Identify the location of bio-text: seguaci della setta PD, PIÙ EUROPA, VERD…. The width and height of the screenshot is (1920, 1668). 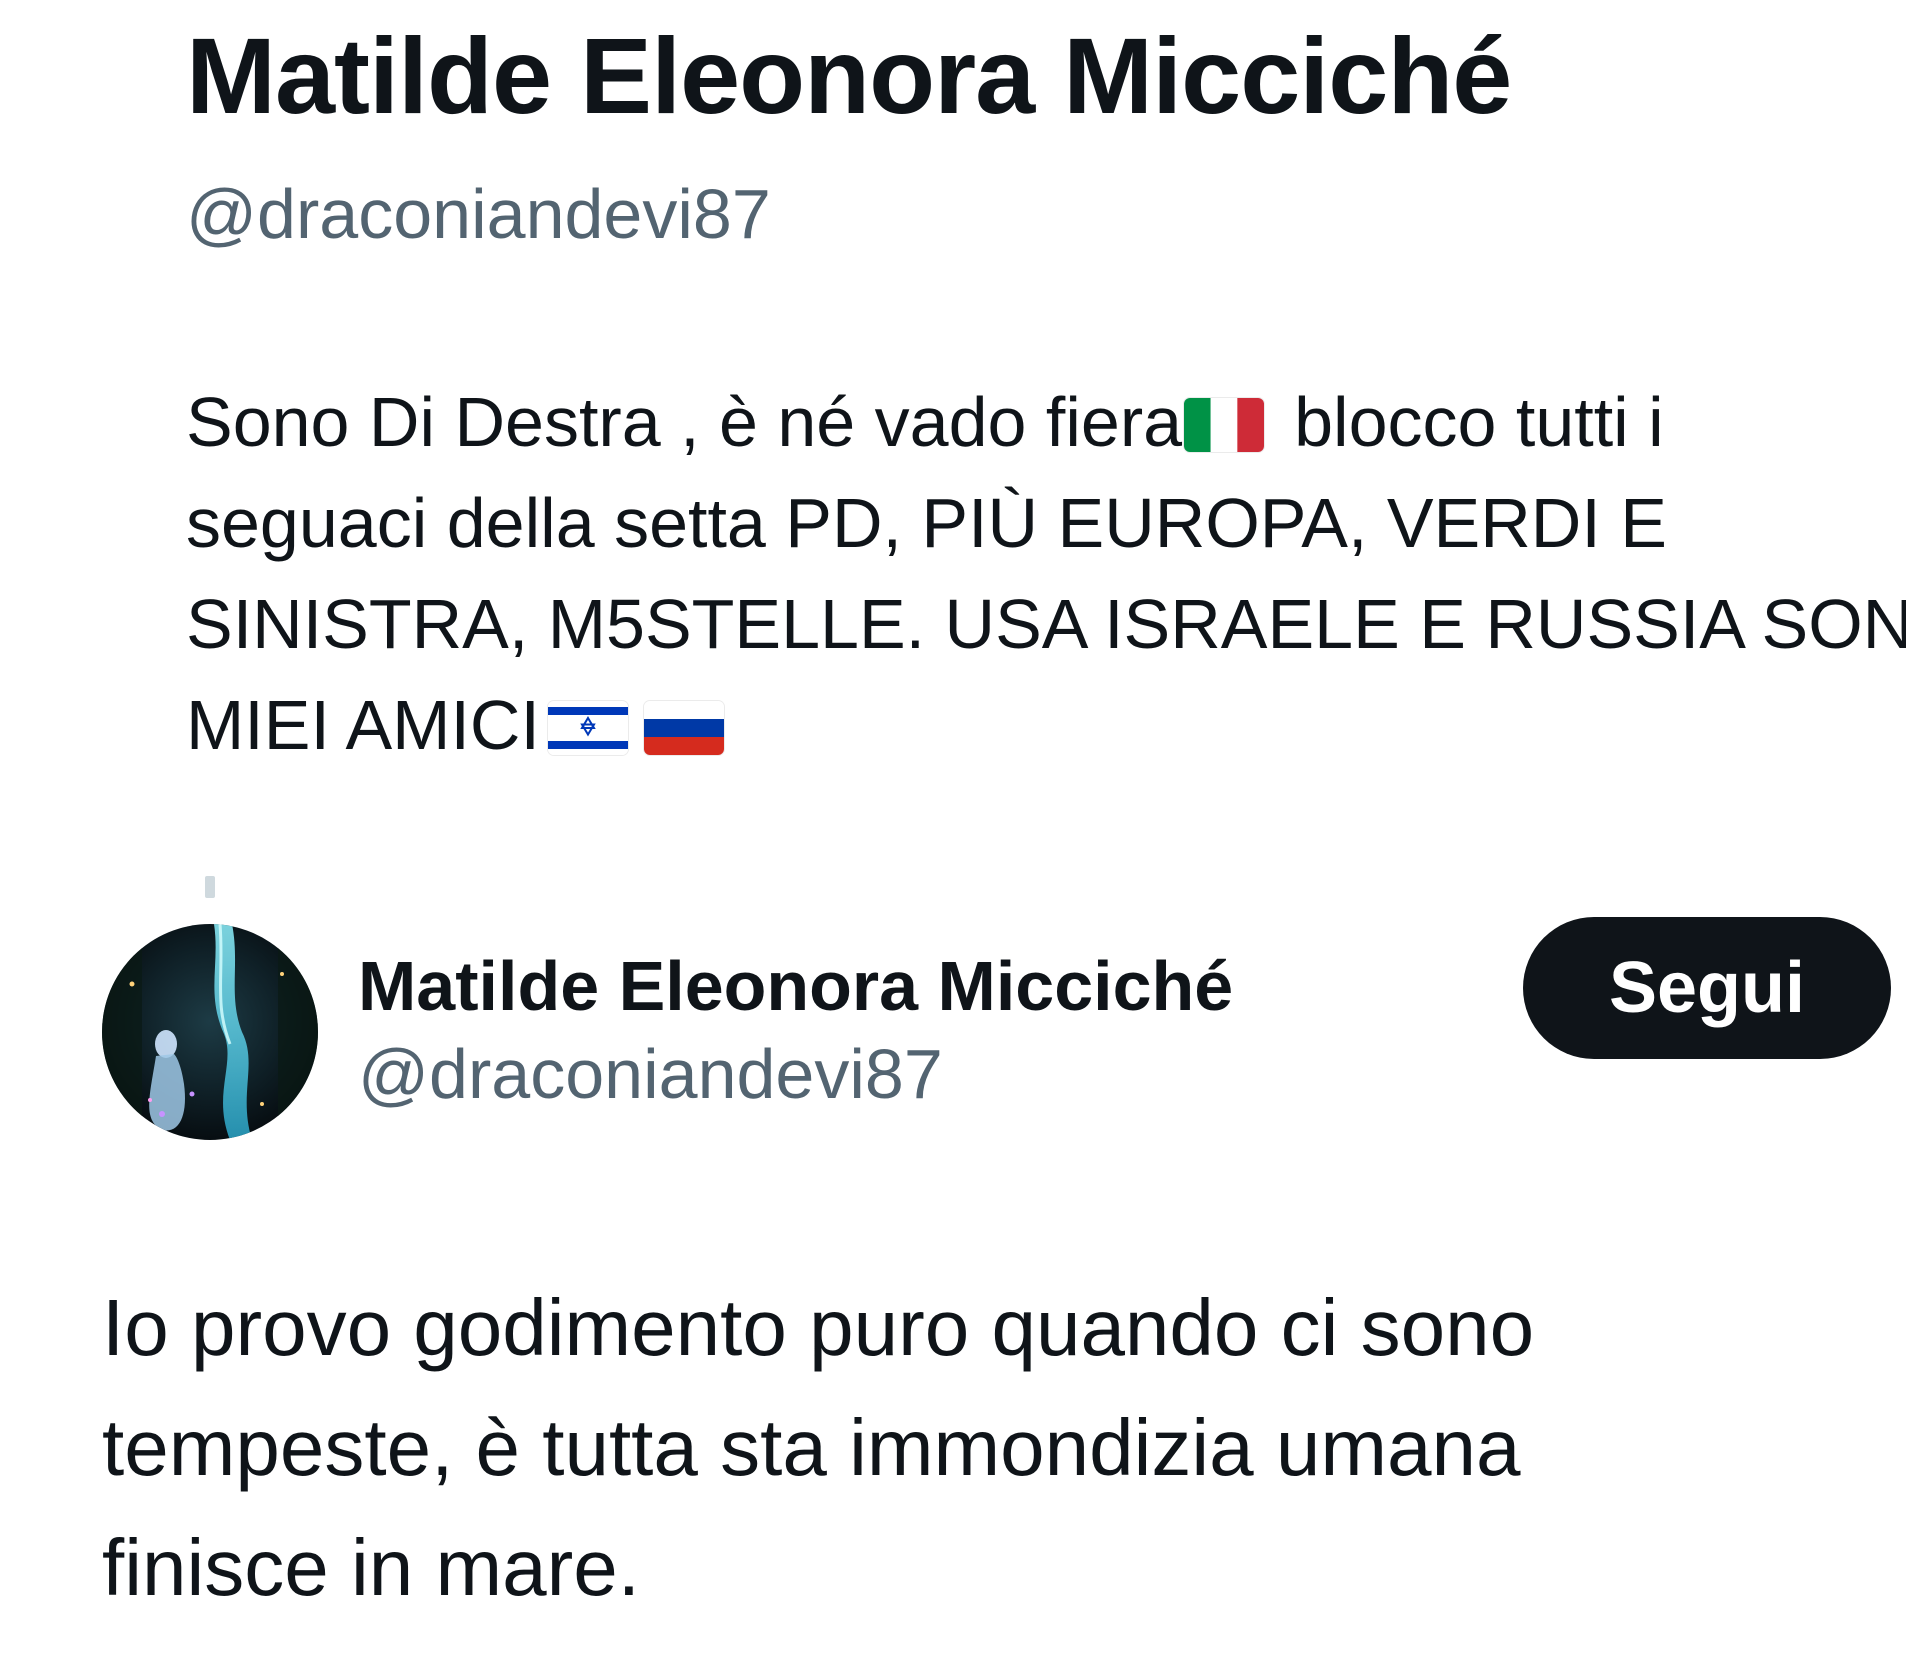
(926, 523).